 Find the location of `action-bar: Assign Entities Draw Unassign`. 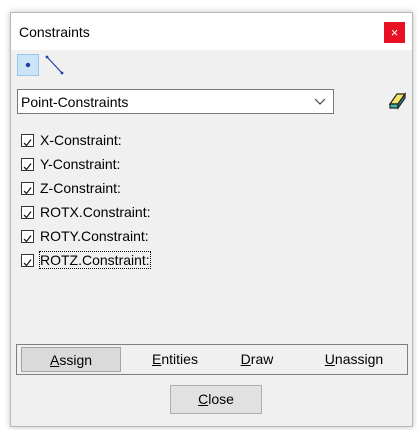

action-bar: Assign Entities Draw Unassign is located at coordinates (212, 359).